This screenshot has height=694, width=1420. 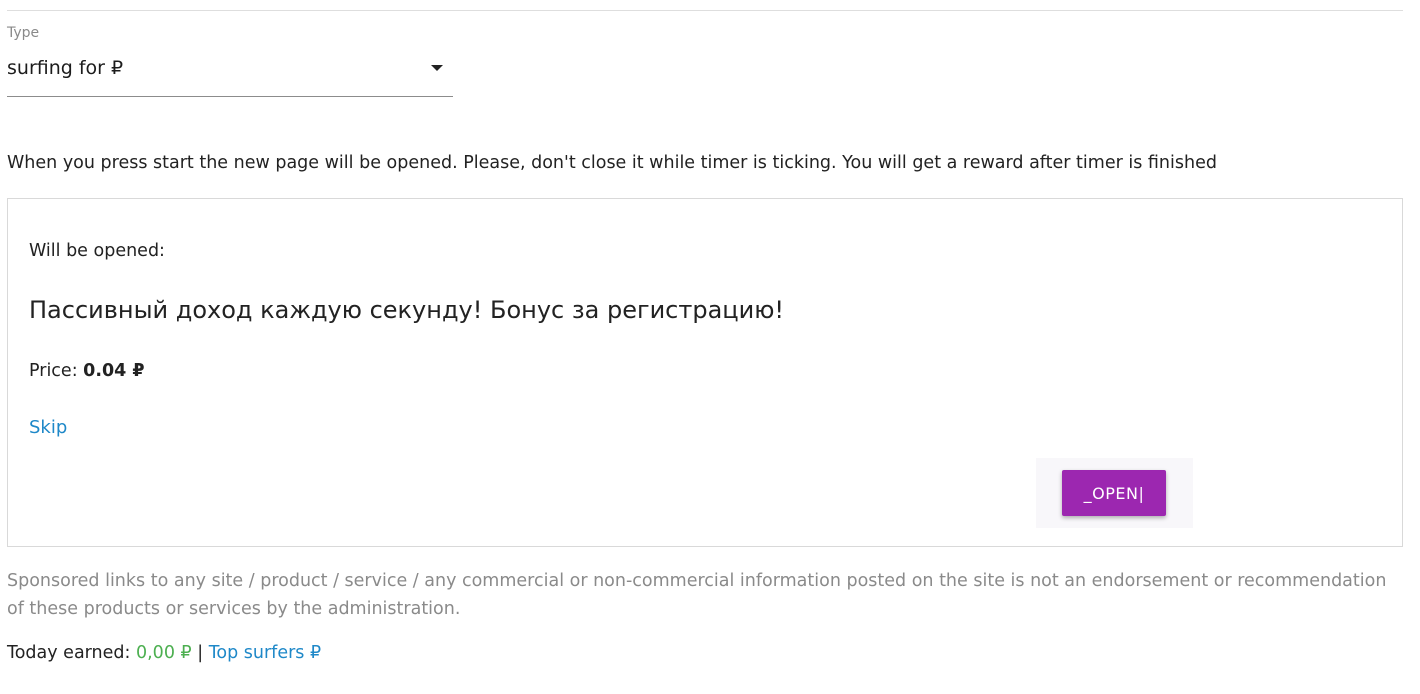 I want to click on today-earned-label: Today earned:, so click(x=71, y=653).